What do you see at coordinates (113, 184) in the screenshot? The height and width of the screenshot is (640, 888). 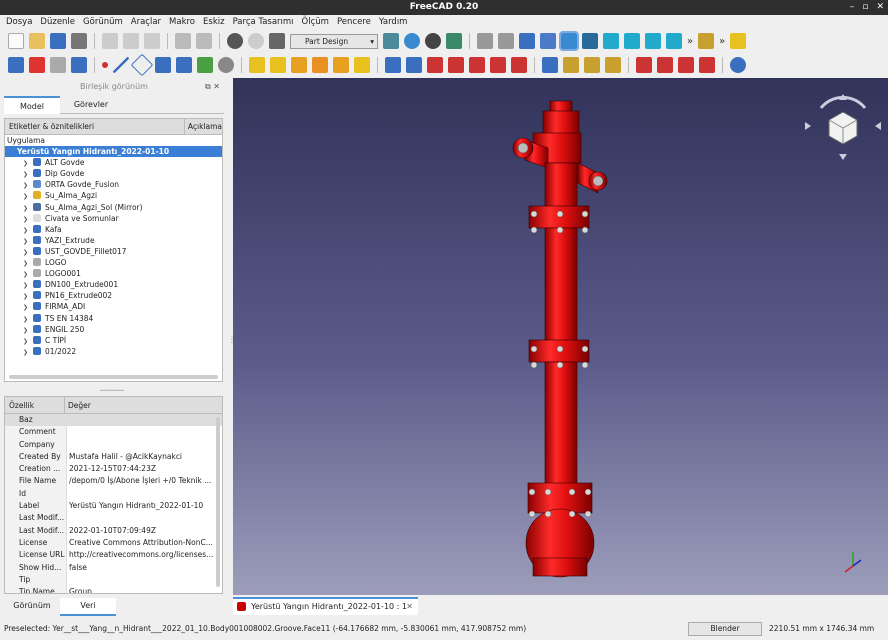 I see `tree-item: ❯ ORTA Govde_Fusion` at bounding box center [113, 184].